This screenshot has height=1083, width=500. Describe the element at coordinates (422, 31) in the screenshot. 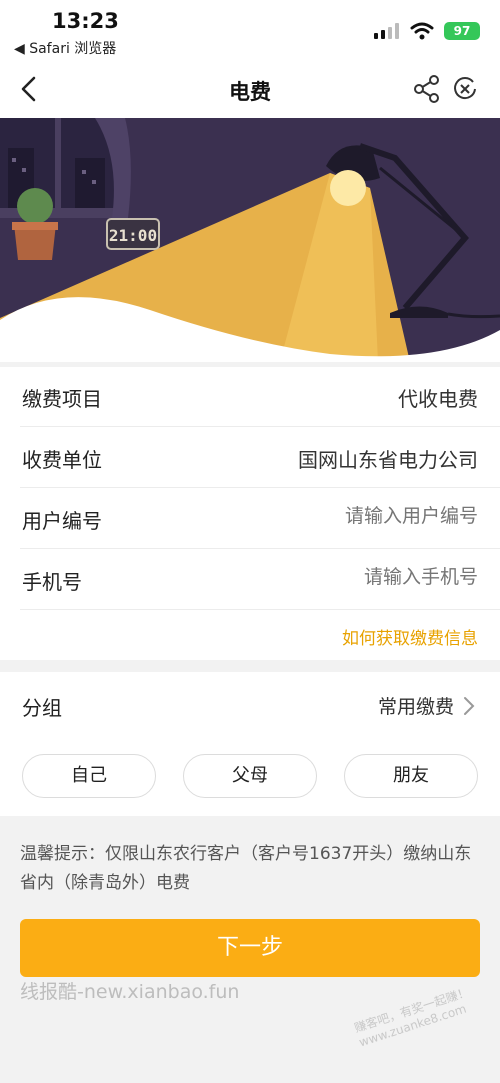

I see `wifi-icon` at that location.